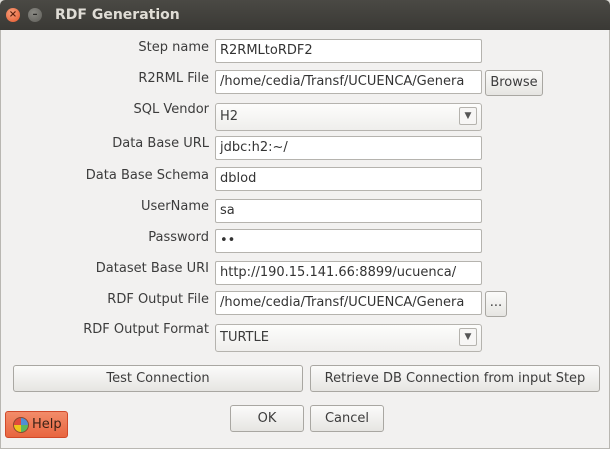 The image size is (610, 449). I want to click on password-input: ••, so click(348, 241).